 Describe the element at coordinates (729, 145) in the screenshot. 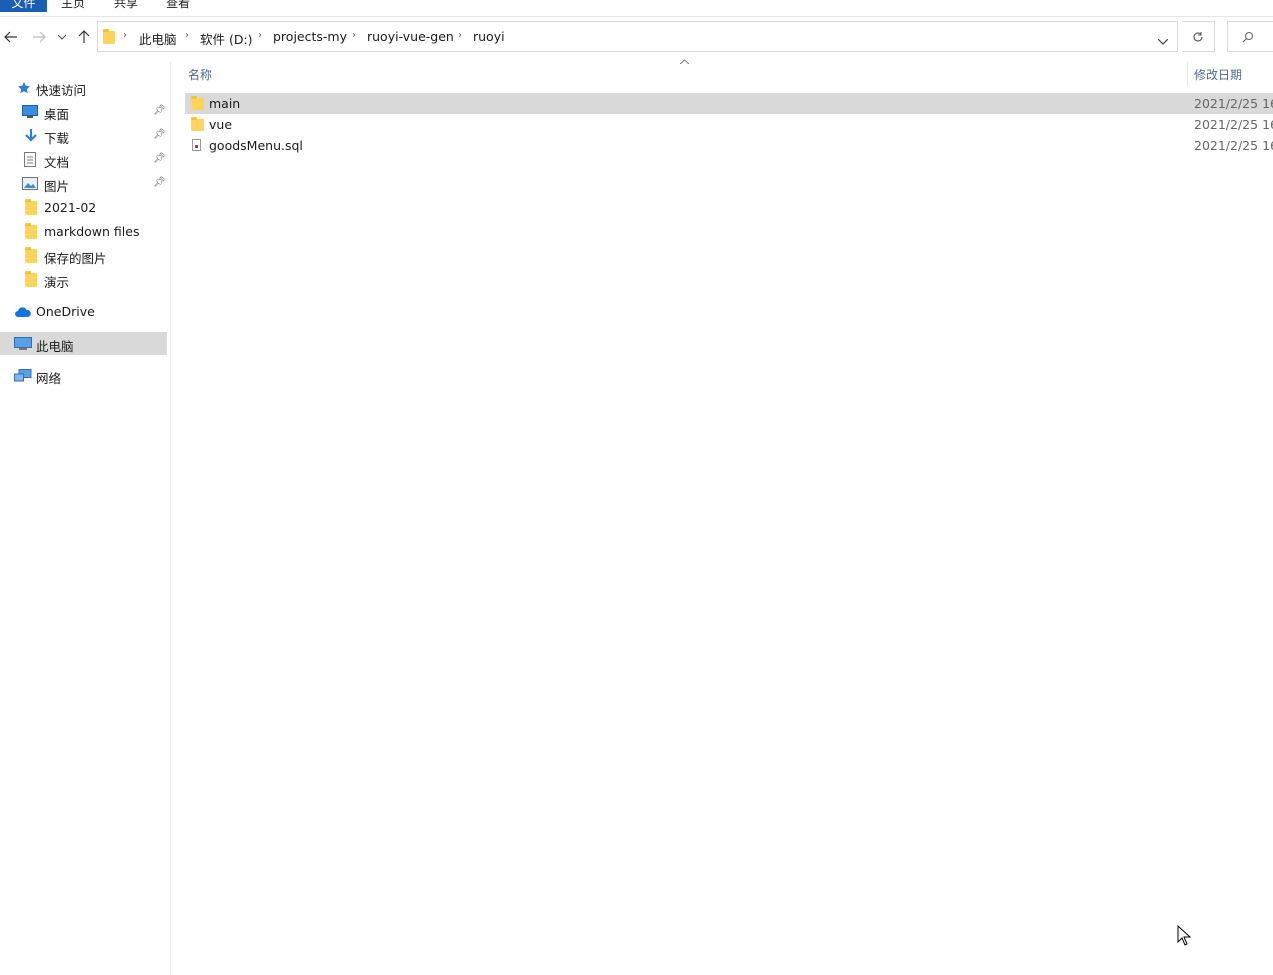

I see `file-row-goodsmenu-sql: goodsMenu.sql 2021/2/25 16:` at that location.